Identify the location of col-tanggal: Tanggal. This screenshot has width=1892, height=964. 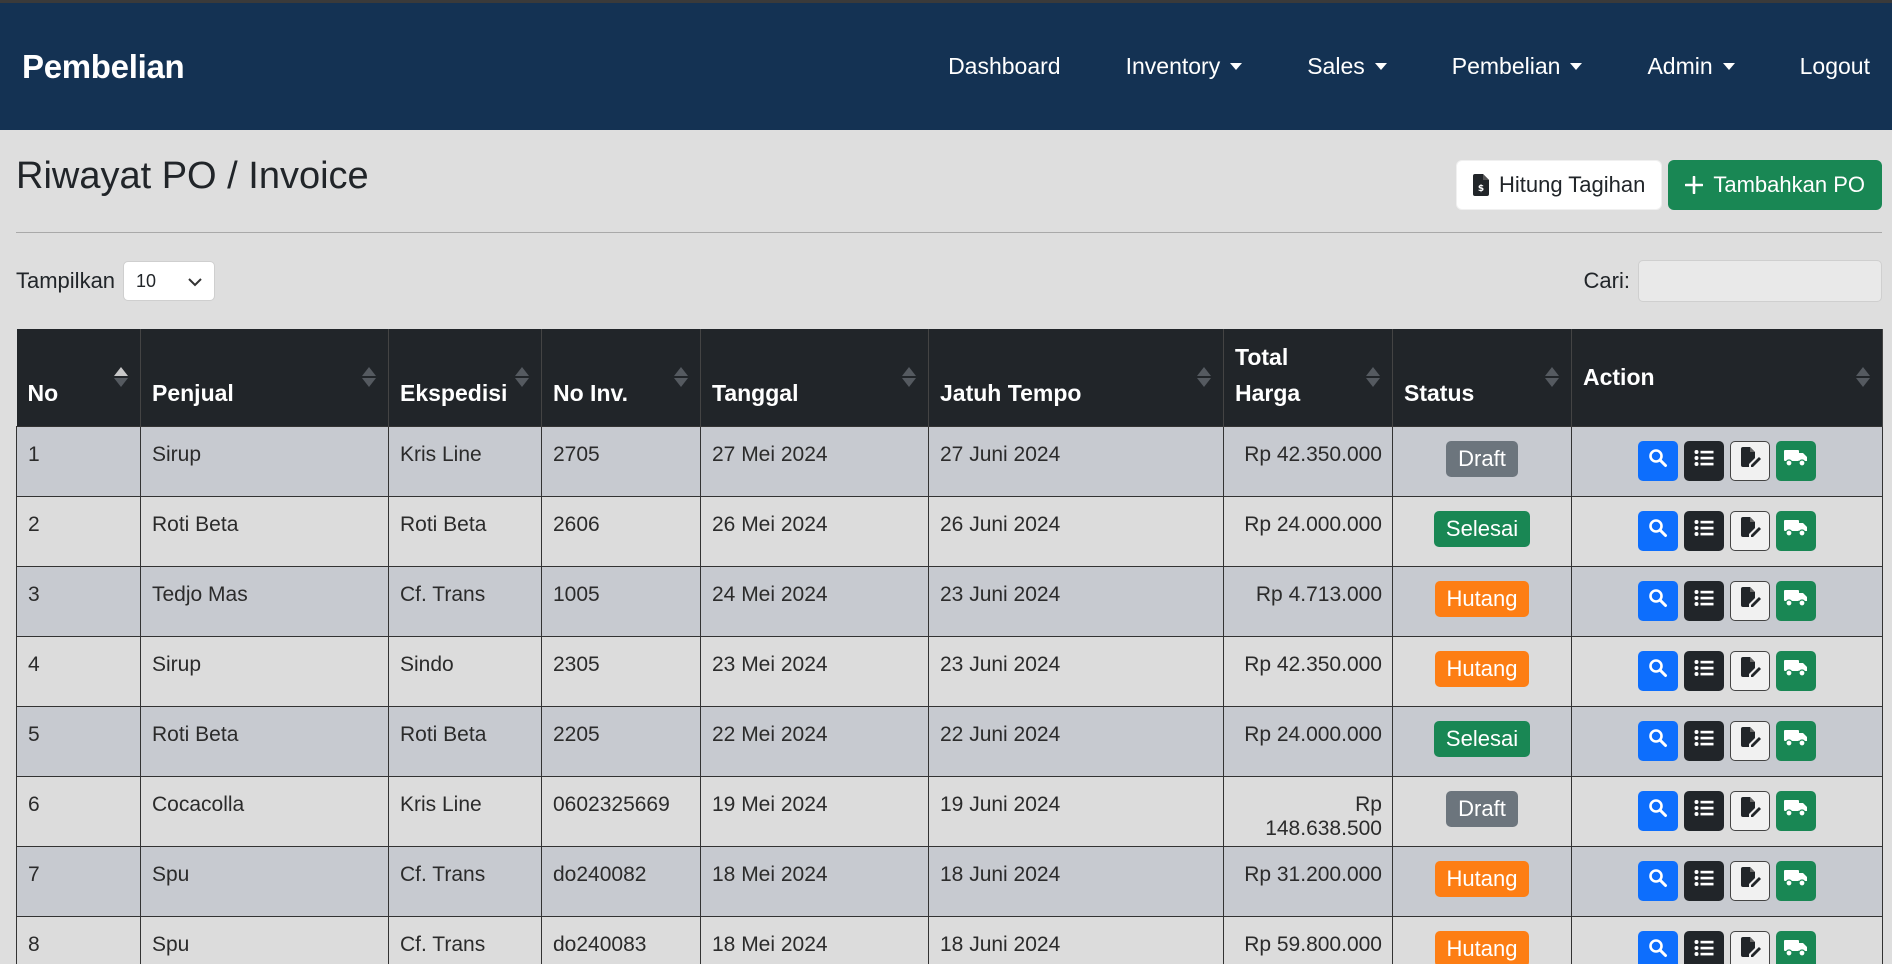
(814, 377).